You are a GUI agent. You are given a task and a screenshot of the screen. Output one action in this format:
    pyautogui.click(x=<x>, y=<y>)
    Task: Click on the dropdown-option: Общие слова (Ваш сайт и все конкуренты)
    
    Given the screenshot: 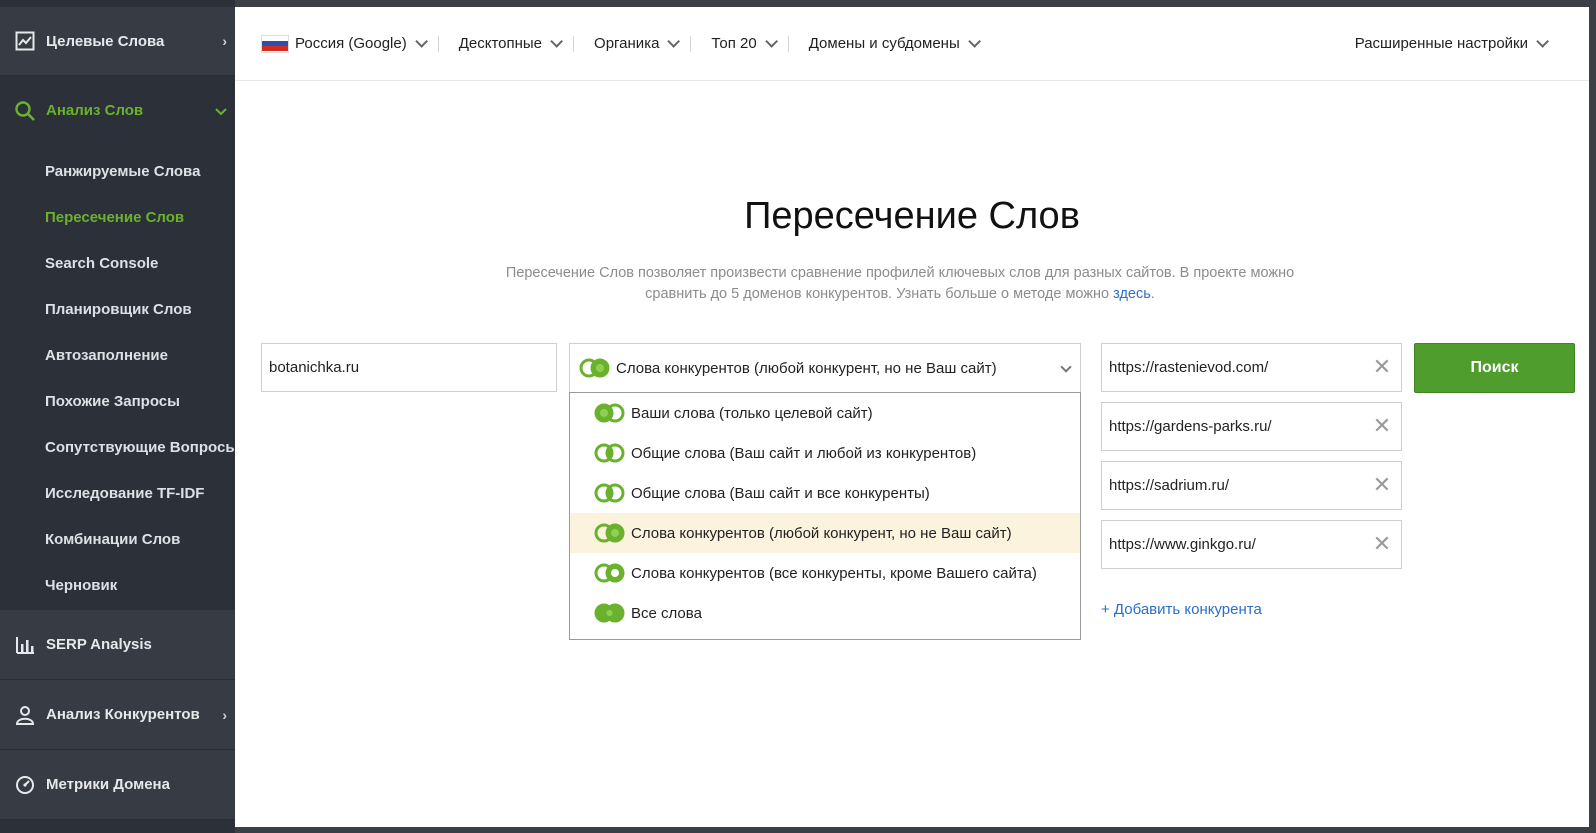 What is the action you would take?
    pyautogui.click(x=825, y=493)
    